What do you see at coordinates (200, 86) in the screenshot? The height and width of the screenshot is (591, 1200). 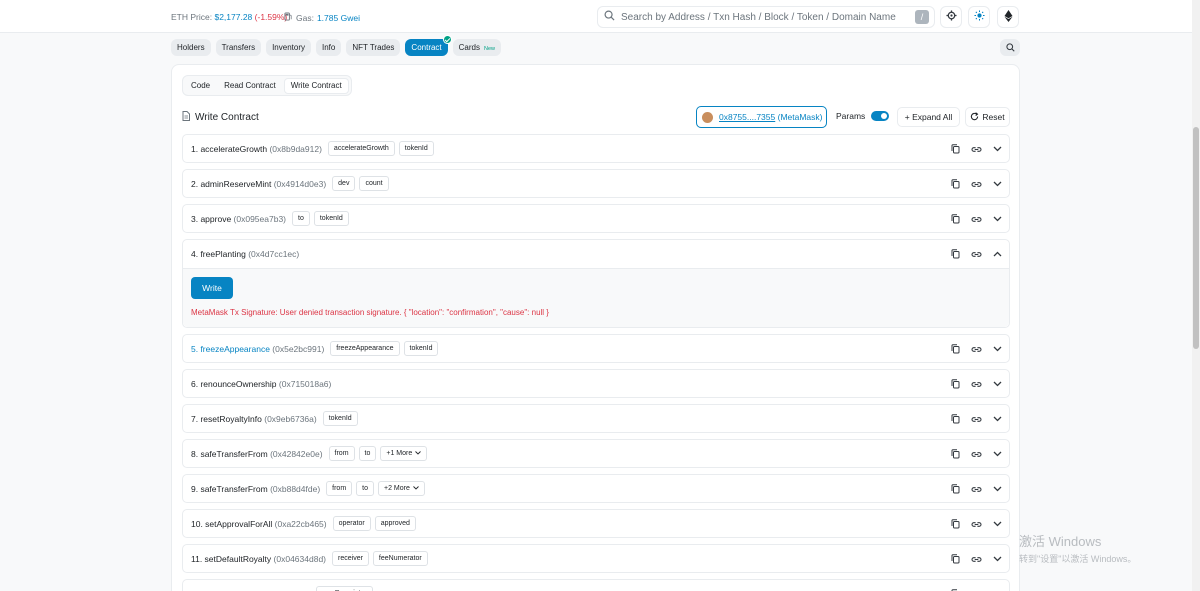 I see `subtab-code: Code` at bounding box center [200, 86].